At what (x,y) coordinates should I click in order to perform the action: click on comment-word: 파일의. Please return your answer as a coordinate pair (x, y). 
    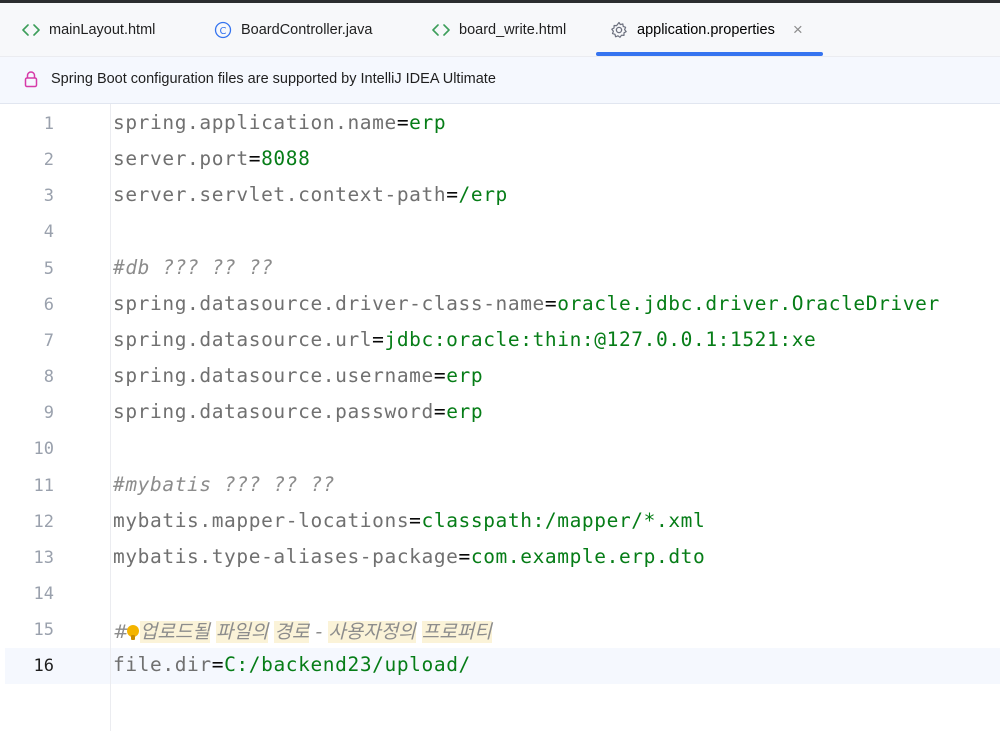
    Looking at the image, I should click on (242, 632).